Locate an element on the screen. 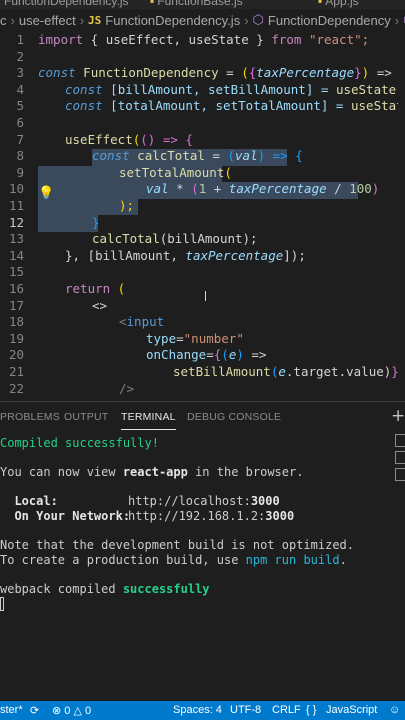  terminal-line: http://localhost:3000 is located at coordinates (204, 501).